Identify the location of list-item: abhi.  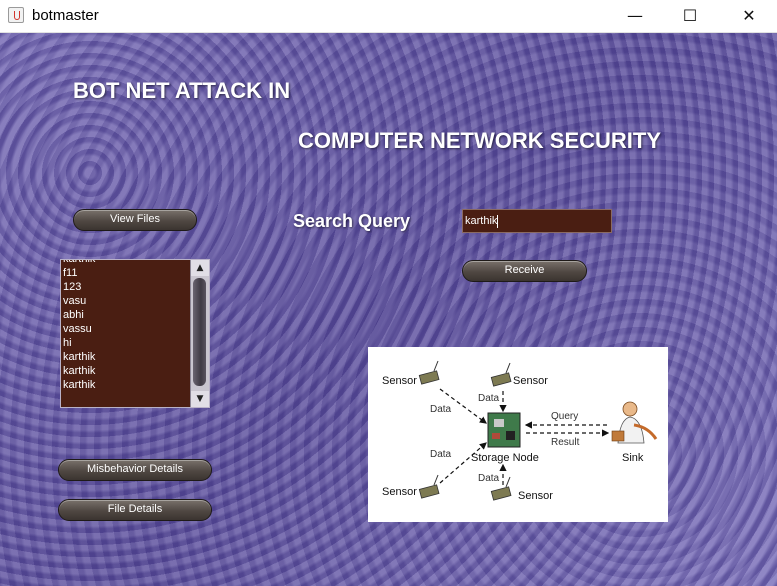
(127, 315).